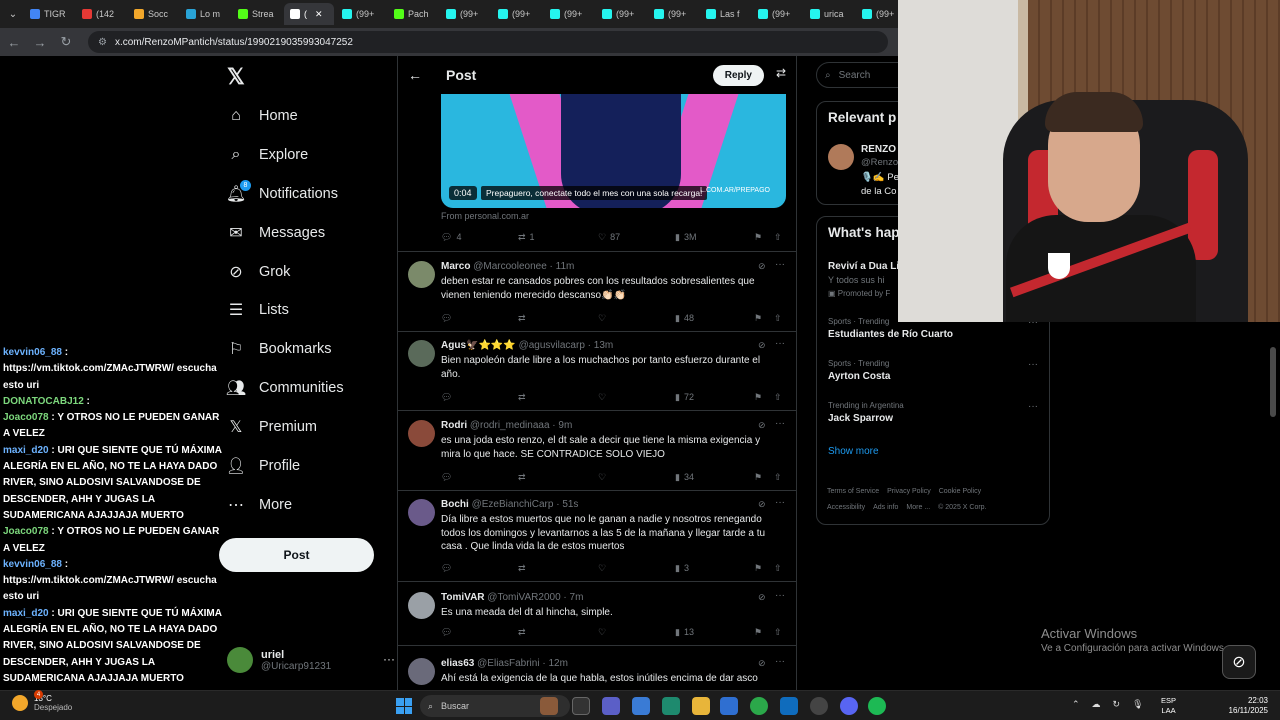 The image size is (1280, 720). I want to click on reply-author: TomiVAR, so click(463, 597).